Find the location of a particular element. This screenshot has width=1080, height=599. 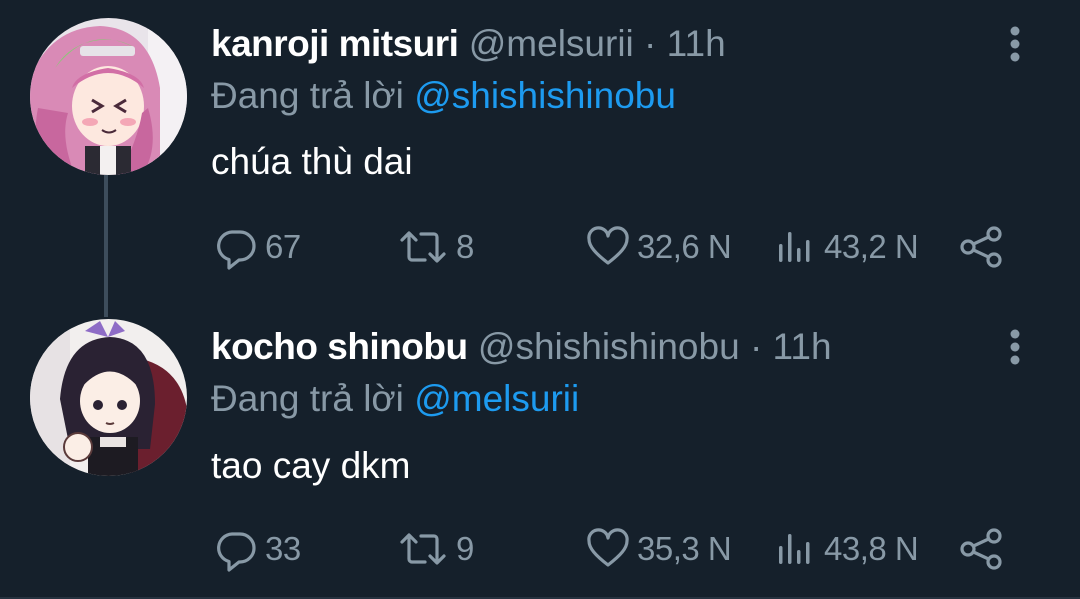

like-count: 35,3 N is located at coordinates (684, 548).